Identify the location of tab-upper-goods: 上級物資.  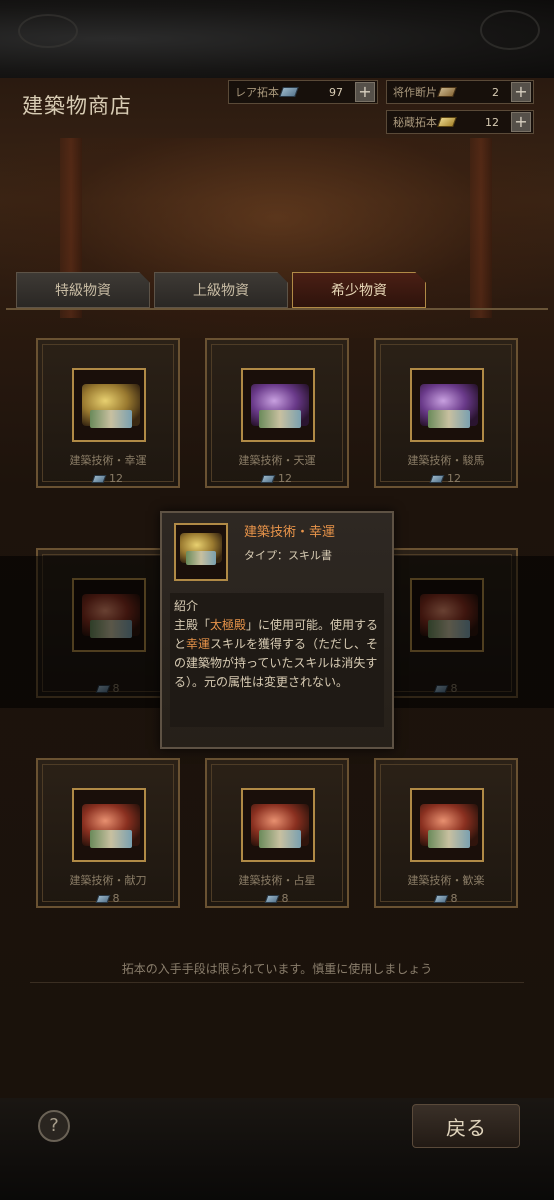
(221, 290).